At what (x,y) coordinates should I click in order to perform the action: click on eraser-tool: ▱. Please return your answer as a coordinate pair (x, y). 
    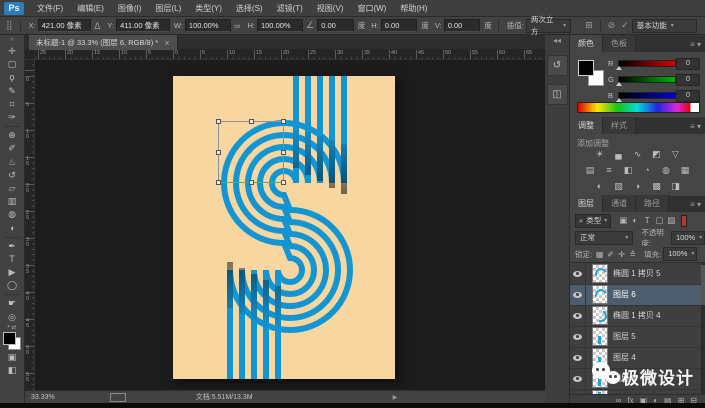
    Looking at the image, I should click on (12, 188).